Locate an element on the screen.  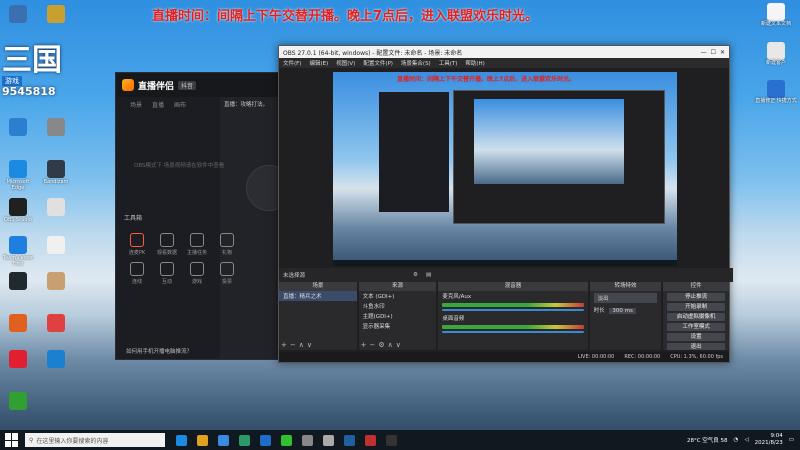
scene-item: 直播：精兵之术 is located at coordinates (318, 296).